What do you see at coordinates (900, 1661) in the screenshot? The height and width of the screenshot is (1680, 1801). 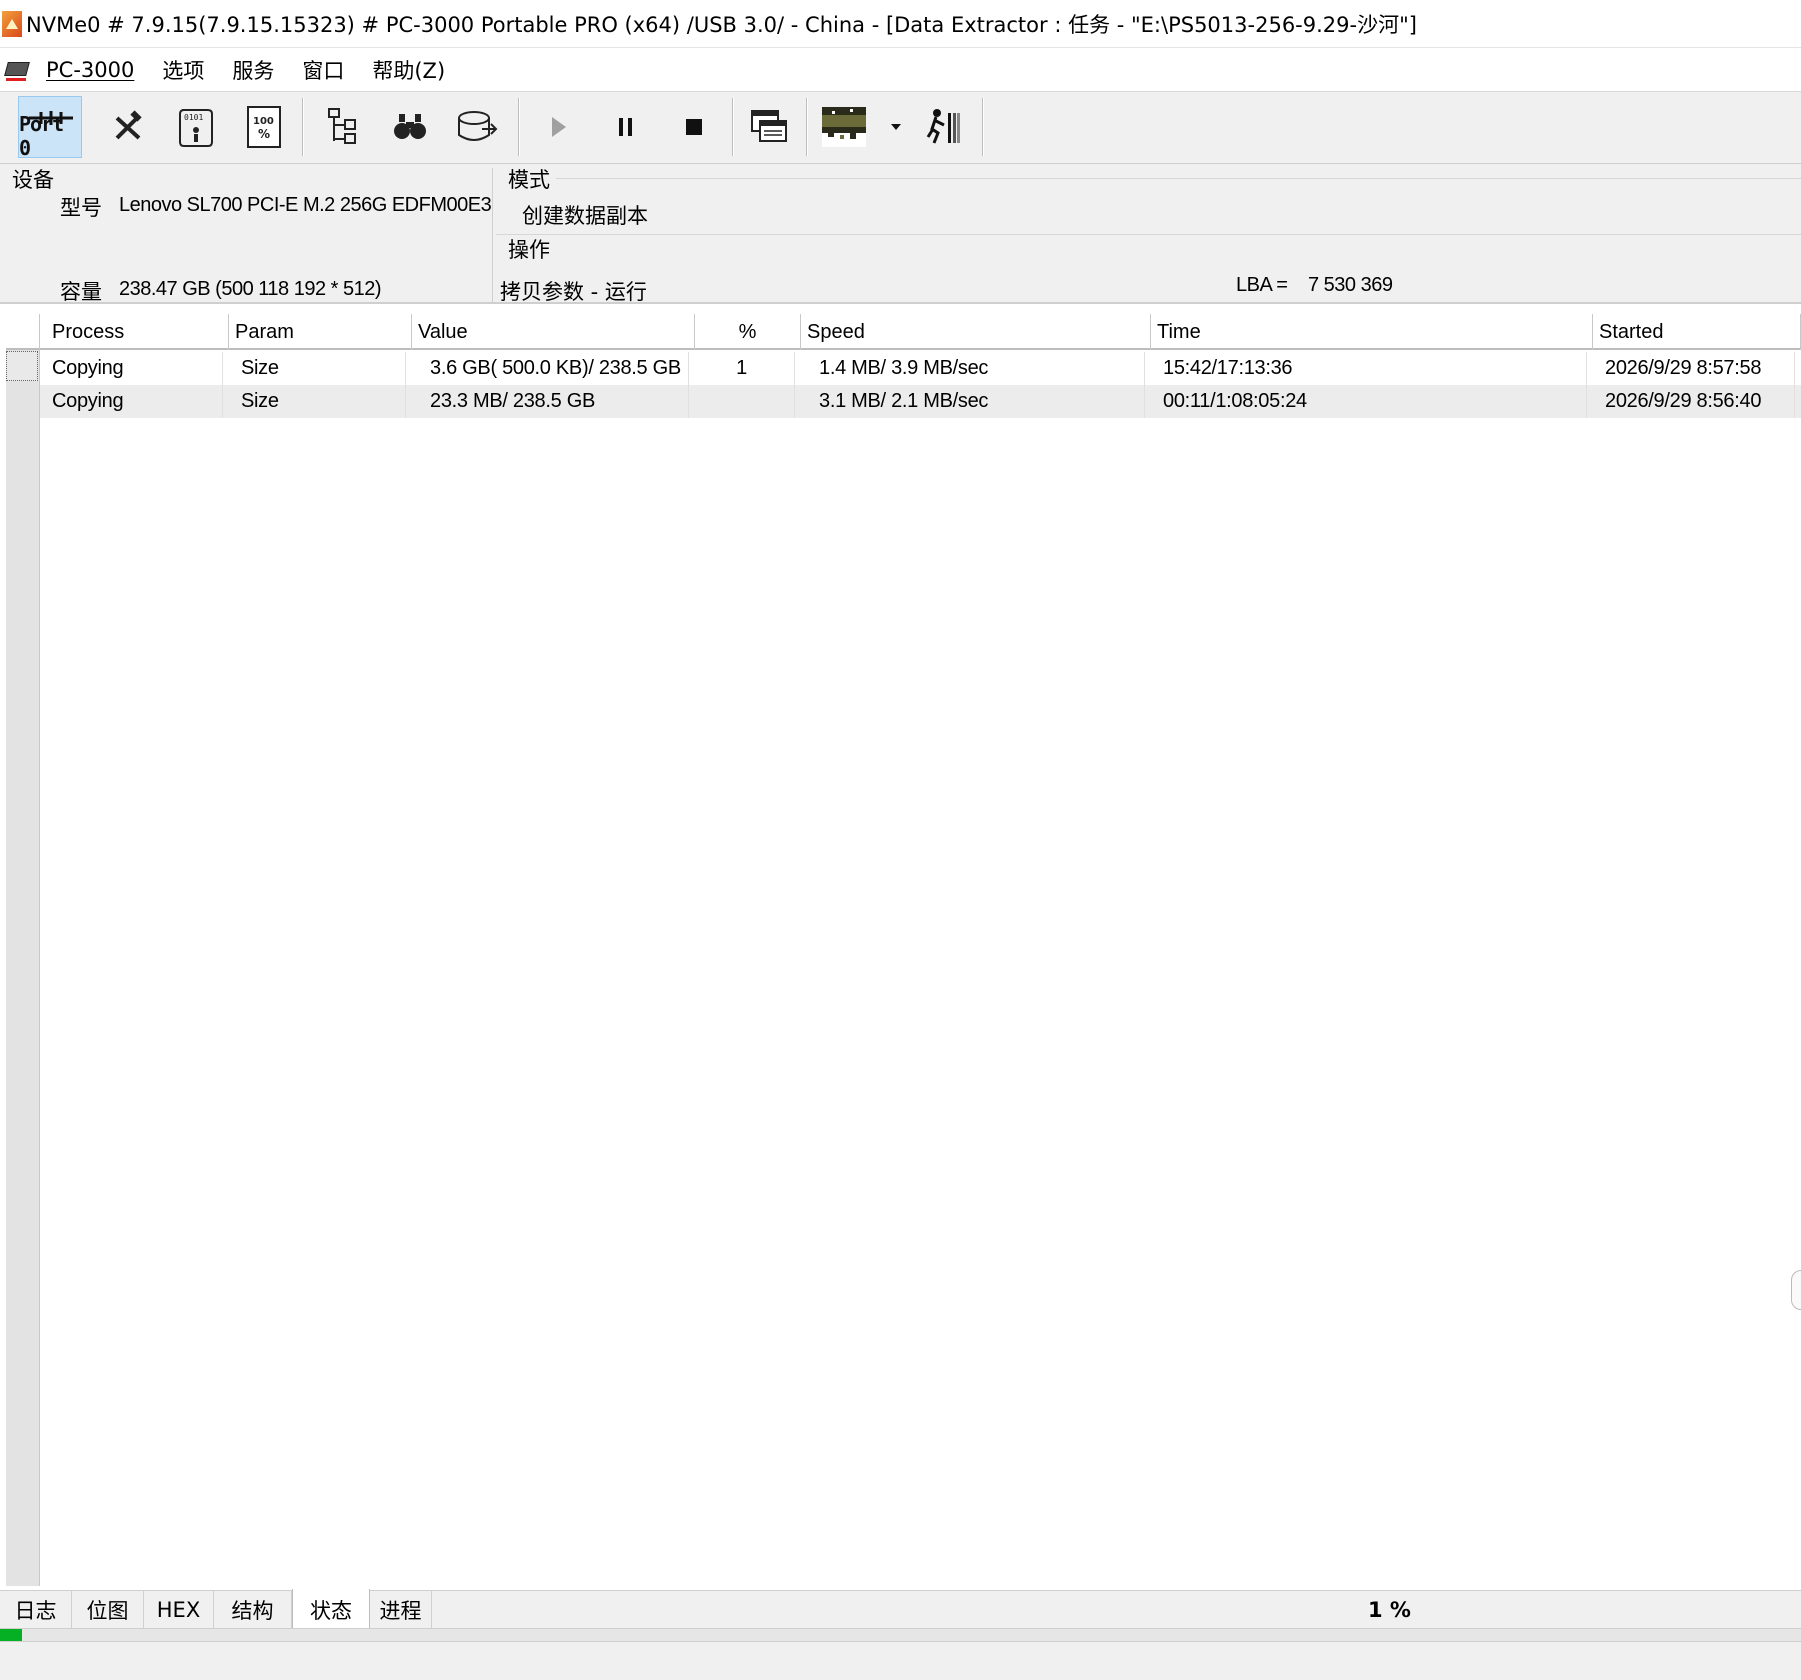 I see `status-bar` at bounding box center [900, 1661].